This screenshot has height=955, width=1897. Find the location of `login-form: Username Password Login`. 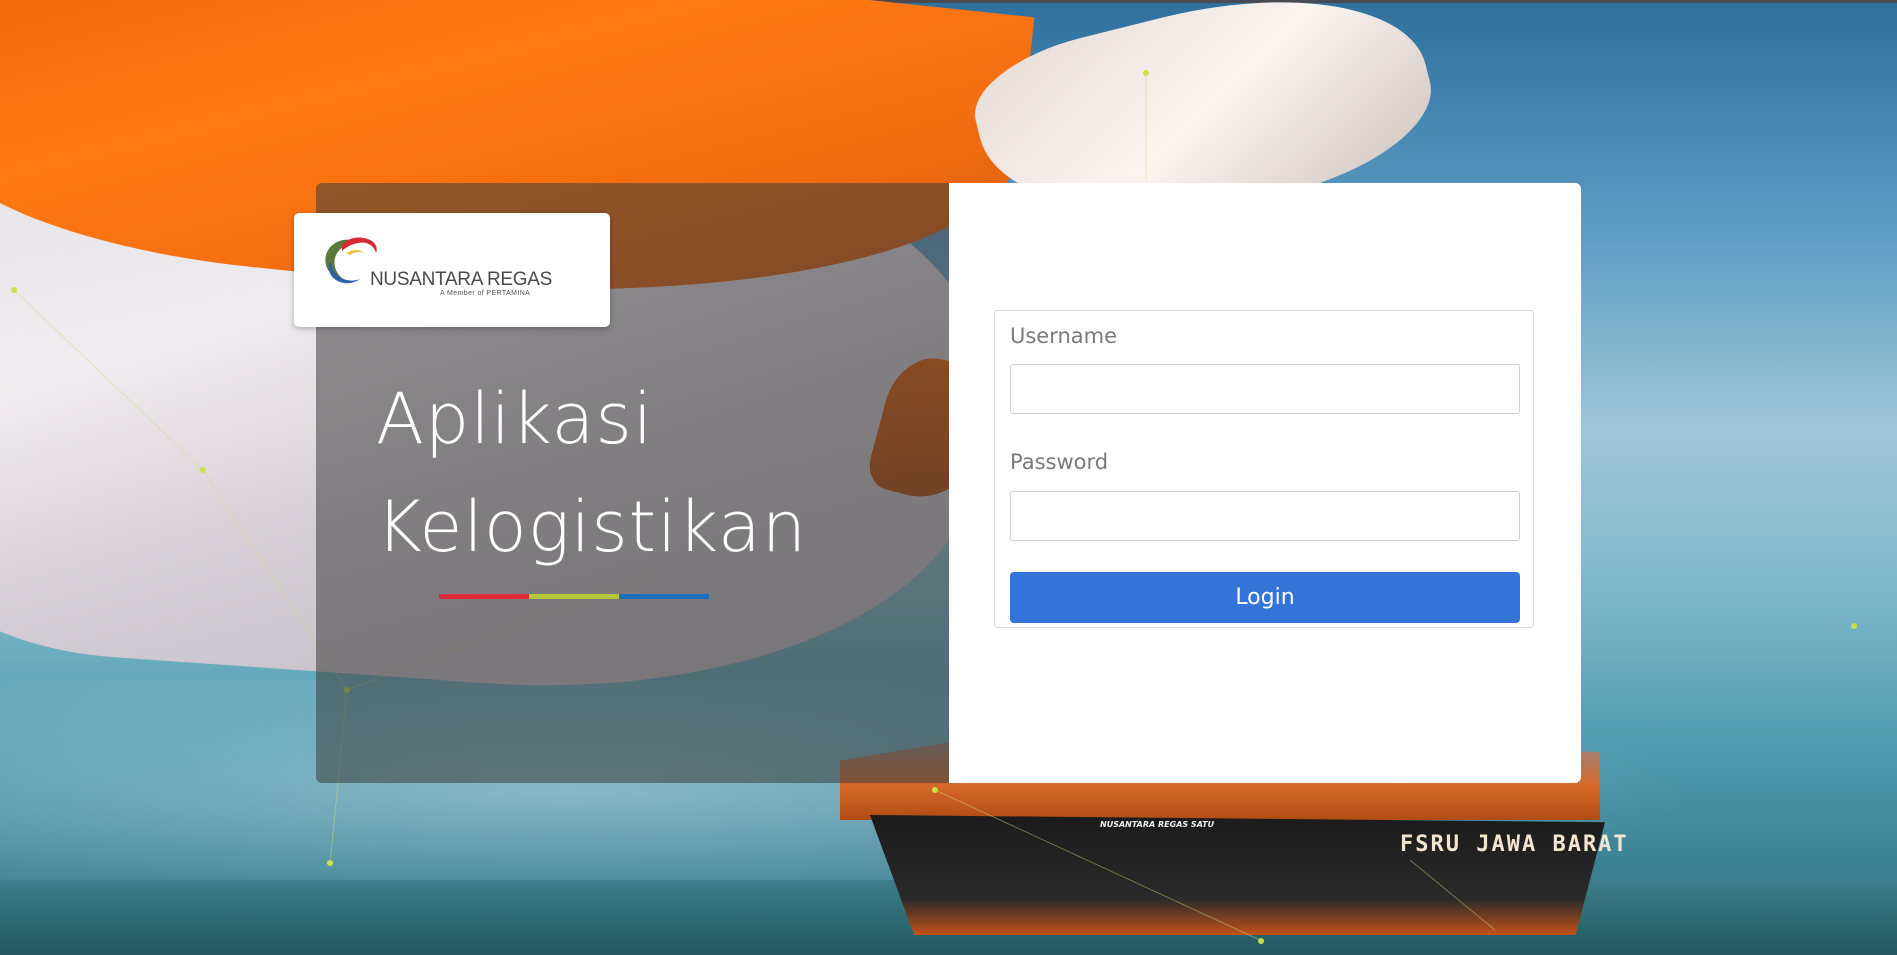

login-form: Username Password Login is located at coordinates (1264, 469).